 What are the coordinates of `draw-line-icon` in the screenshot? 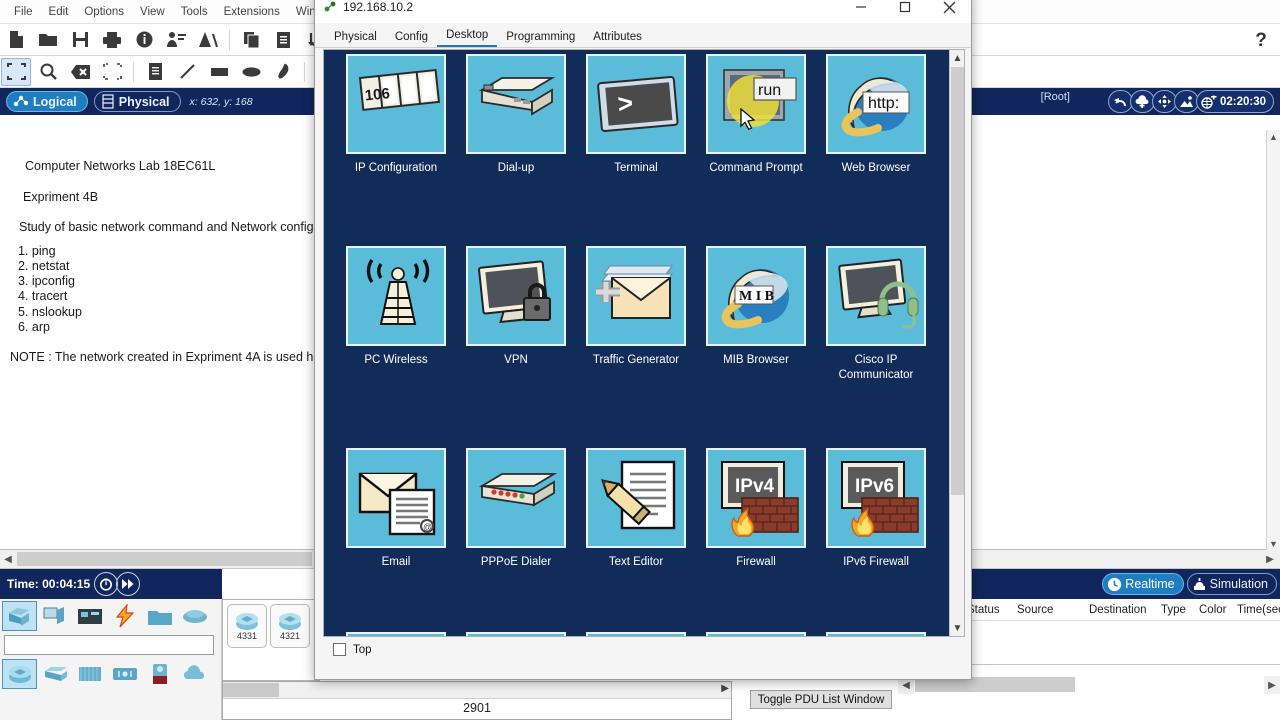 It's located at (187, 72).